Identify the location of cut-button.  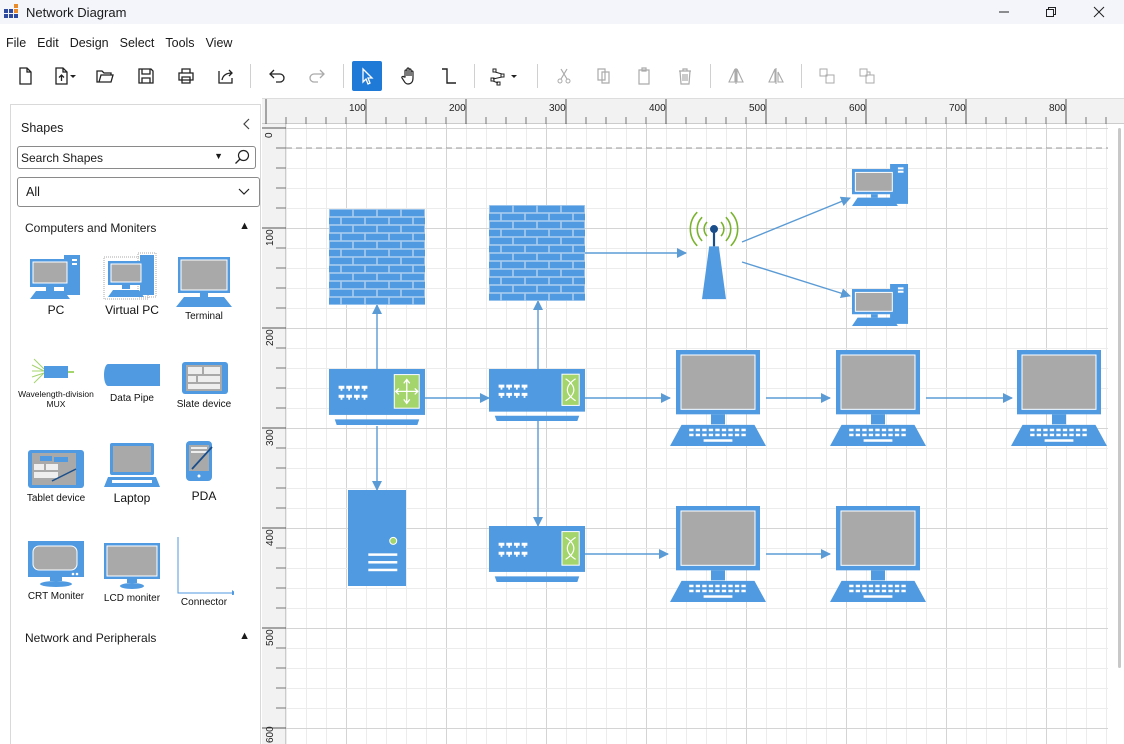
(564, 76).